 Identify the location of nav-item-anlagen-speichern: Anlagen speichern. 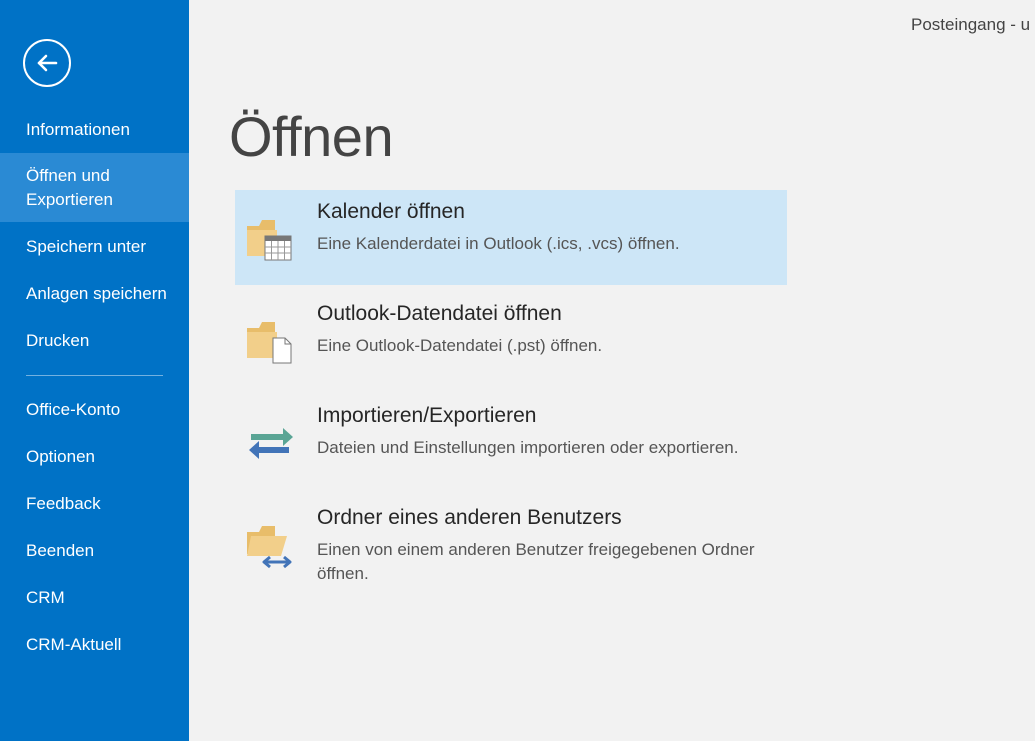
(94, 294).